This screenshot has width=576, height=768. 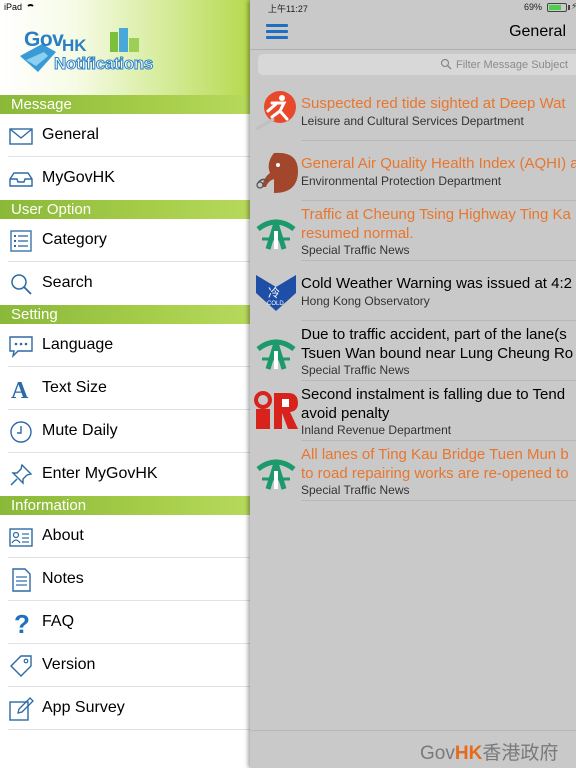 I want to click on search-bar, so click(x=417, y=64).